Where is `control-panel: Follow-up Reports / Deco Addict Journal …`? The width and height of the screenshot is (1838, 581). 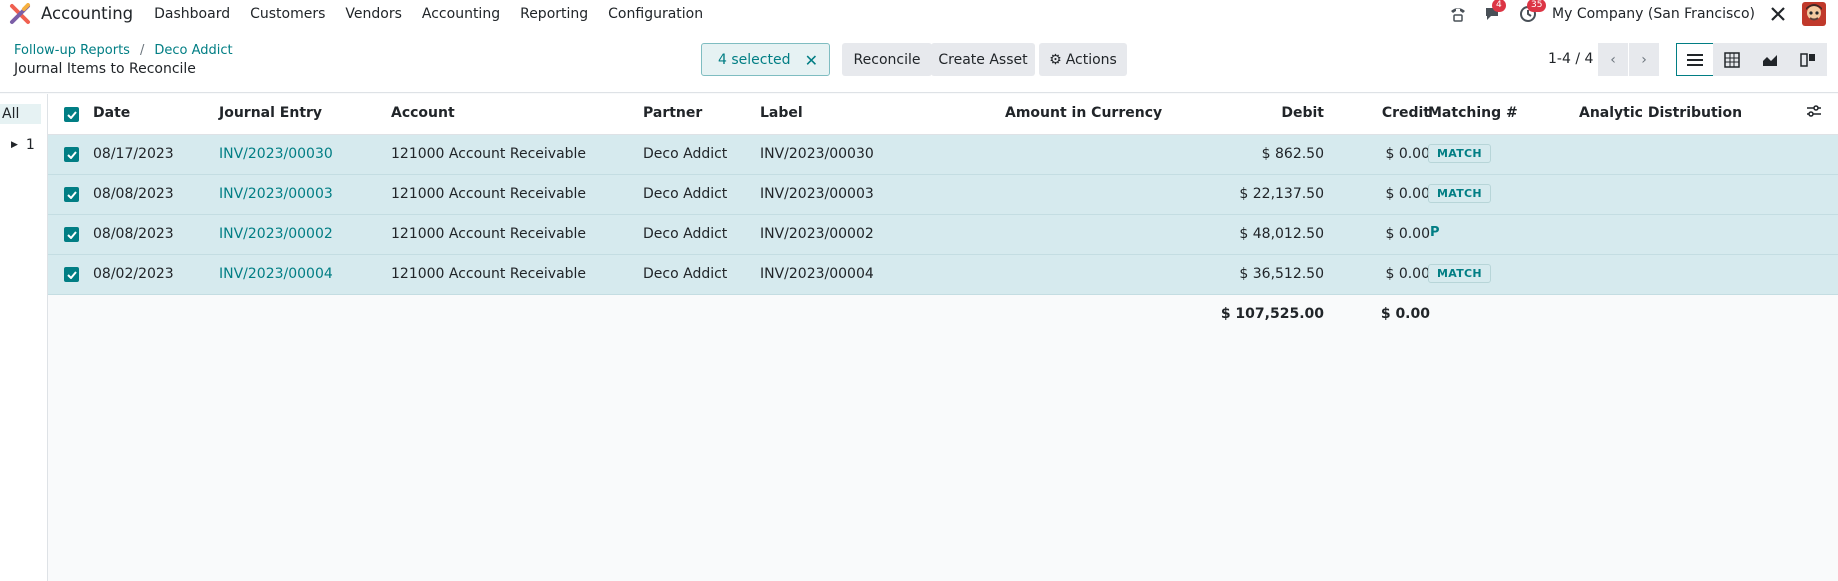 control-panel: Follow-up Reports / Deco Addict Journal … is located at coordinates (919, 60).